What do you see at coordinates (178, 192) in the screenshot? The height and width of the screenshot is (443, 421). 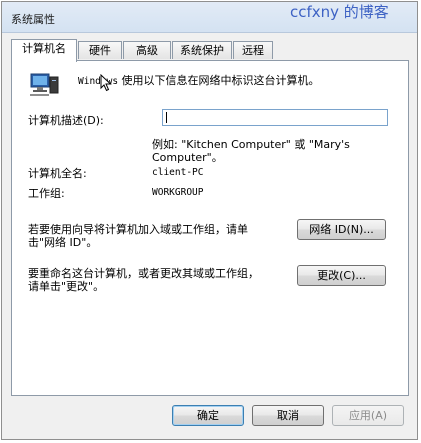 I see `workgroup-value: WORKGROUP` at bounding box center [178, 192].